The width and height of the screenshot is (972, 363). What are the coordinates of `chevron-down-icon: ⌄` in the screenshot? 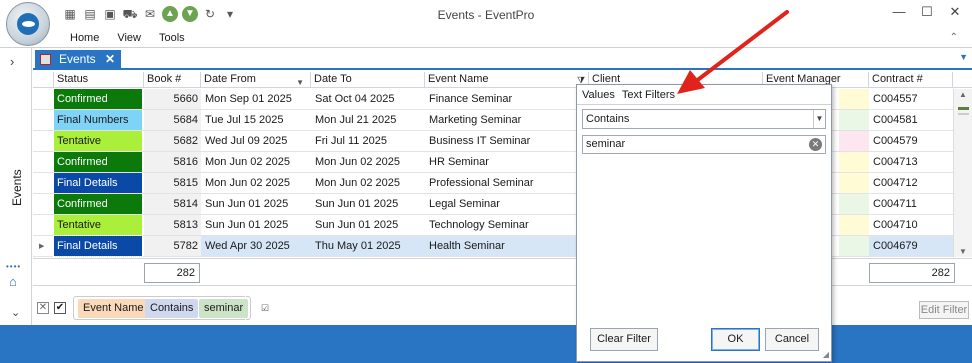 It's located at (15, 312).